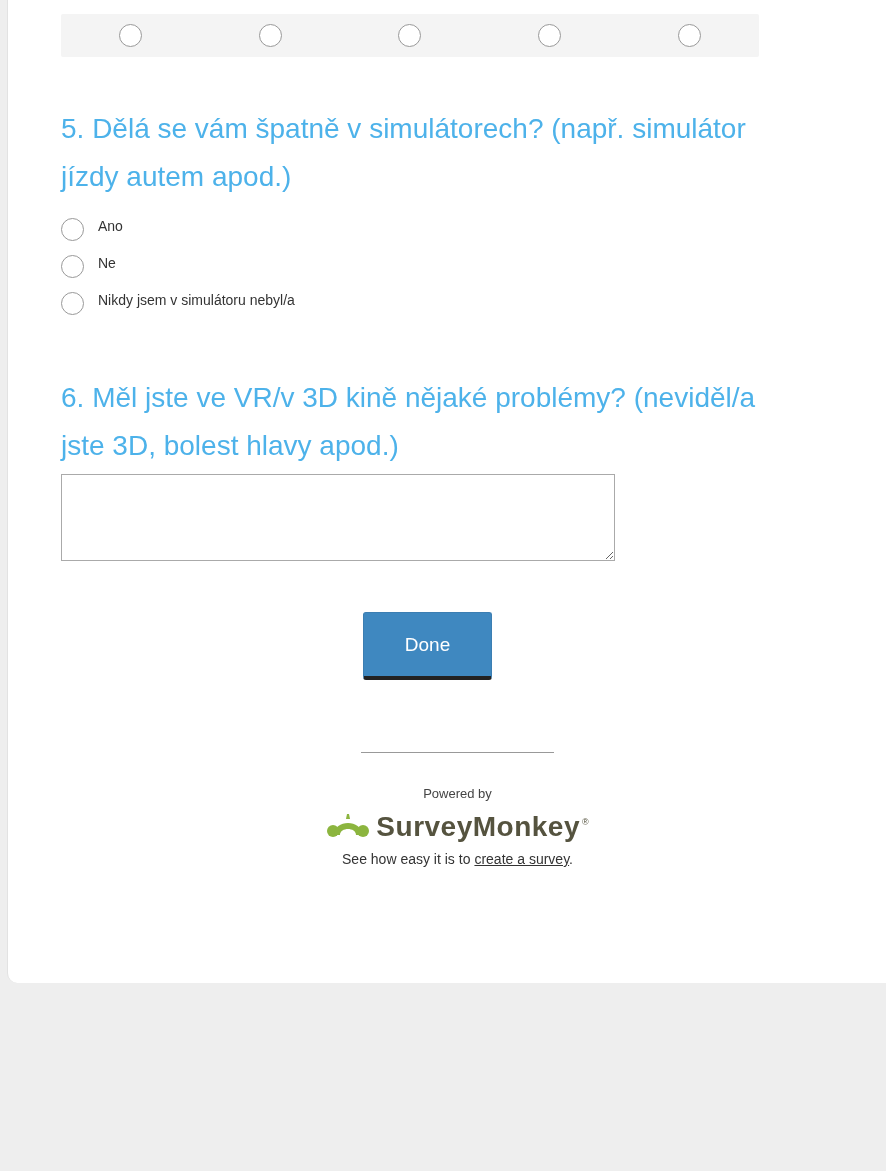  I want to click on registered-mark: ®, so click(585, 822).